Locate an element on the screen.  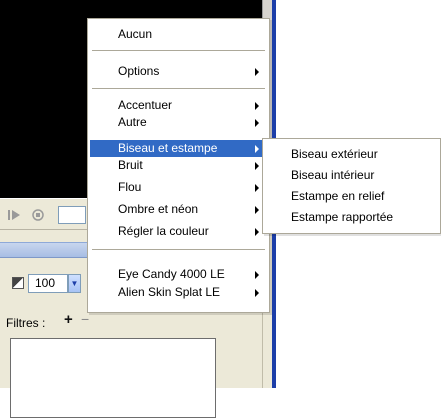
submenu-item-biseau-exterieur: Biseau extérieur is located at coordinates (351, 154).